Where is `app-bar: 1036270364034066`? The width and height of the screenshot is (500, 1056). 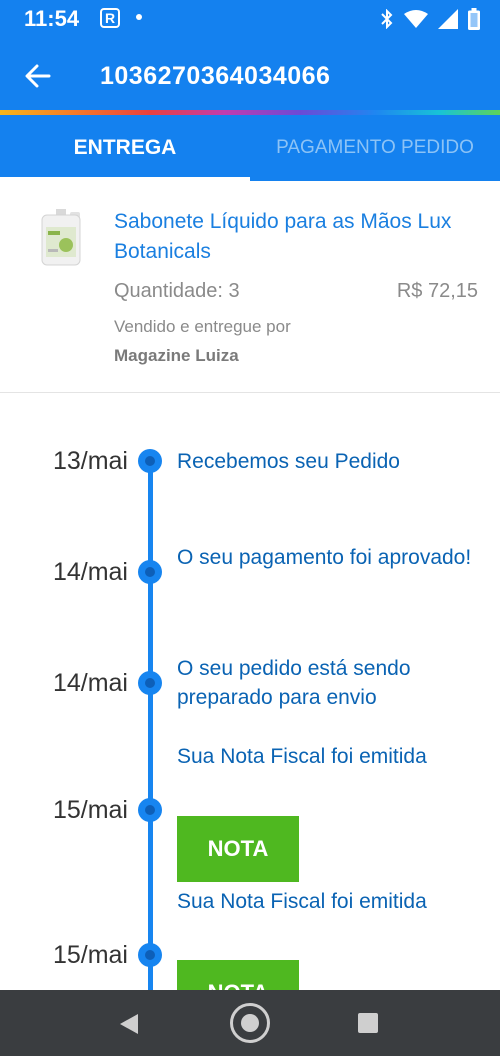 app-bar: 1036270364034066 is located at coordinates (250, 75).